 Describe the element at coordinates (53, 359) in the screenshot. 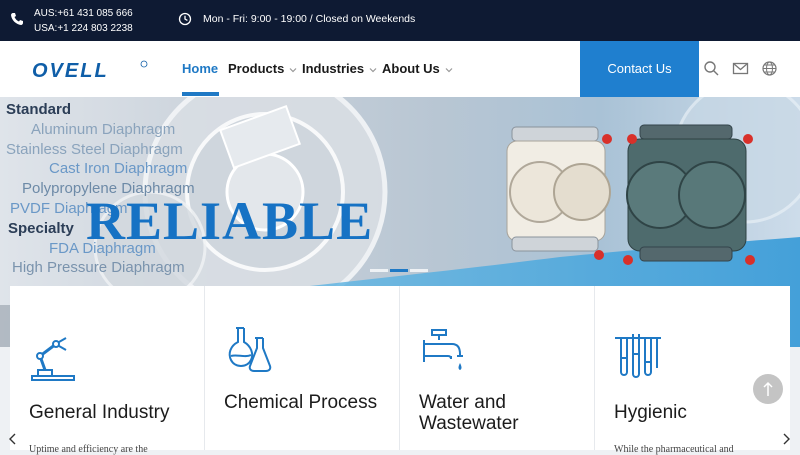

I see `robot-arm-icon` at that location.